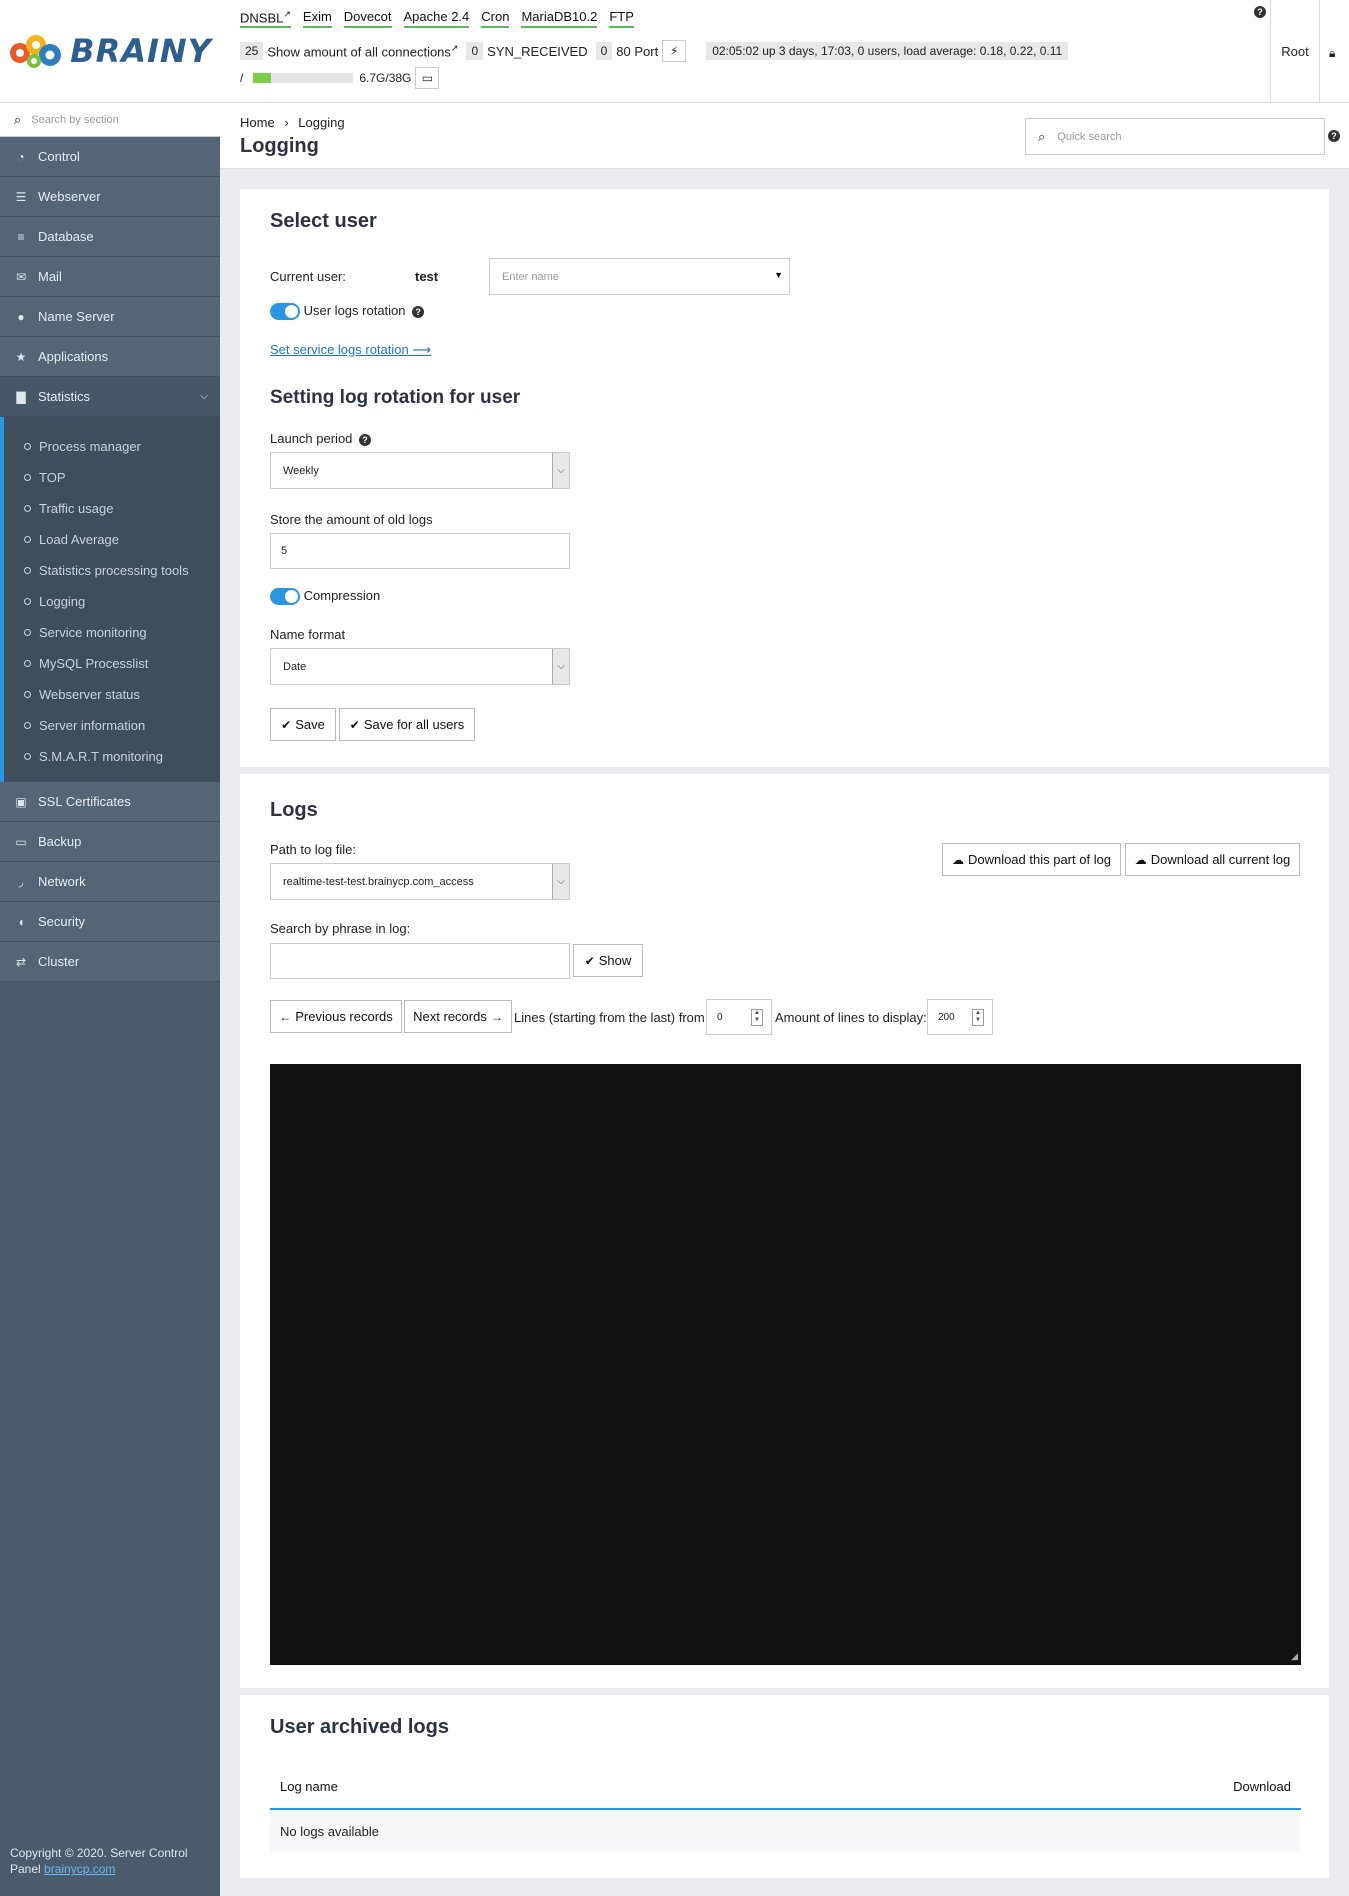  Describe the element at coordinates (1031, 859) in the screenshot. I see `download-part-button: ☁ Download this part of log` at that location.